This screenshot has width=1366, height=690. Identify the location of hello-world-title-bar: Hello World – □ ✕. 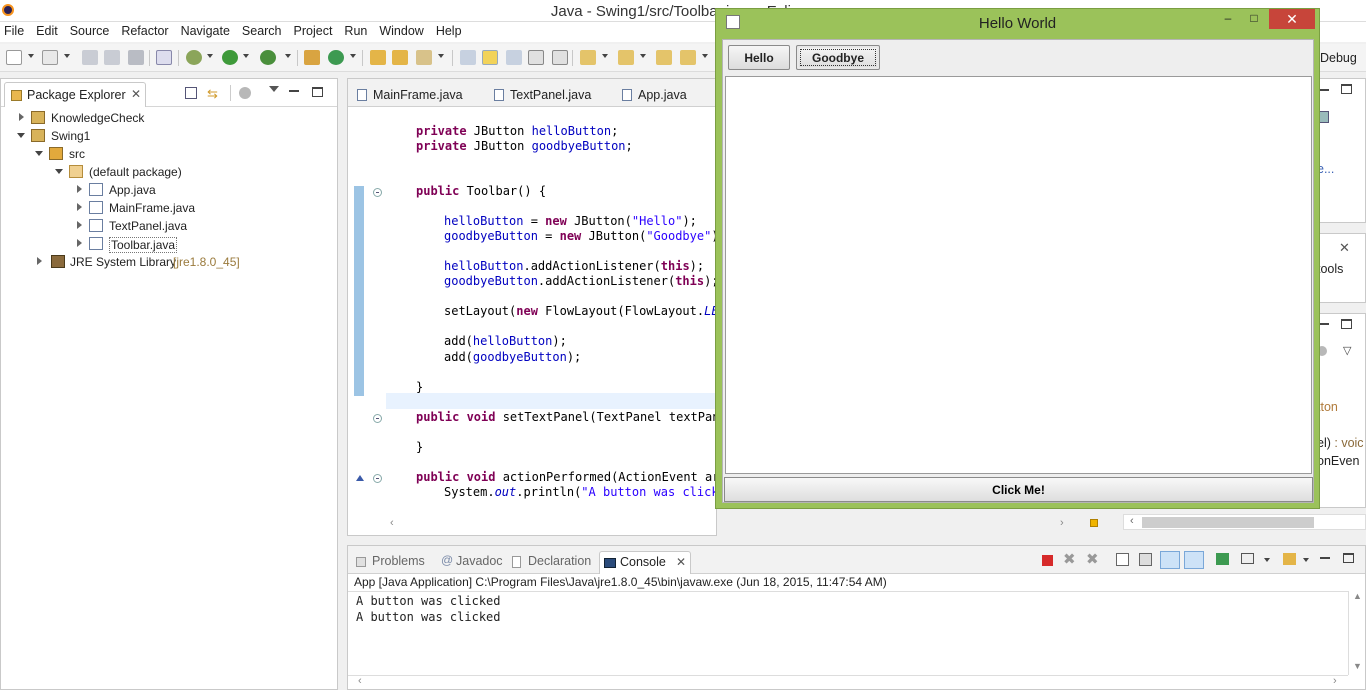
(1017, 24).